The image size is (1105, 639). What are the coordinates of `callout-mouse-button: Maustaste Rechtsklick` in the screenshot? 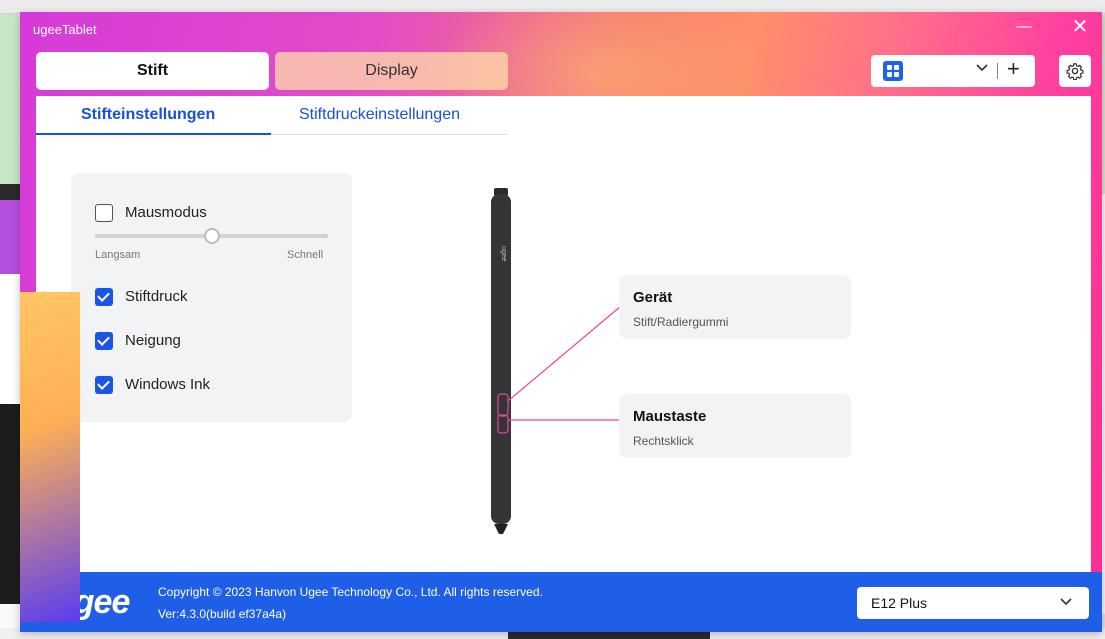 It's located at (735, 426).